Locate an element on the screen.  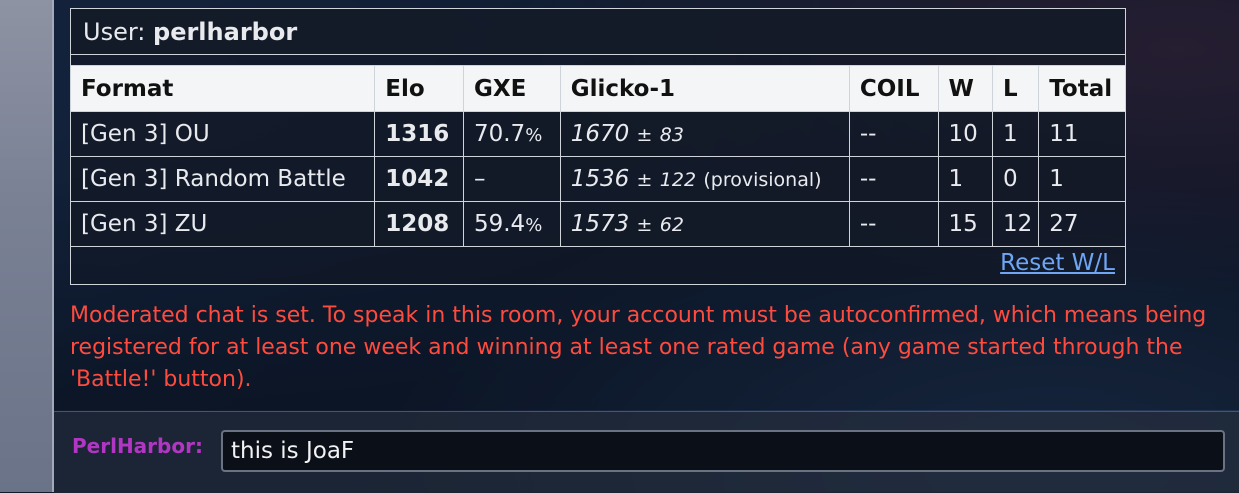
format-cell: [Gen 3] ZU is located at coordinates (222, 224).